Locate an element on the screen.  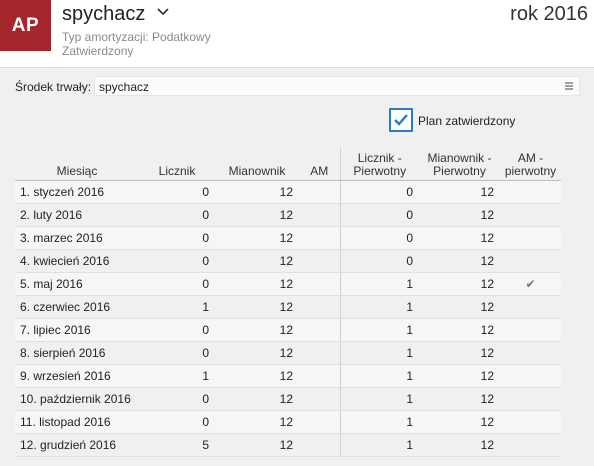
cell-month: 12. grudzień 2016 is located at coordinates (77, 445).